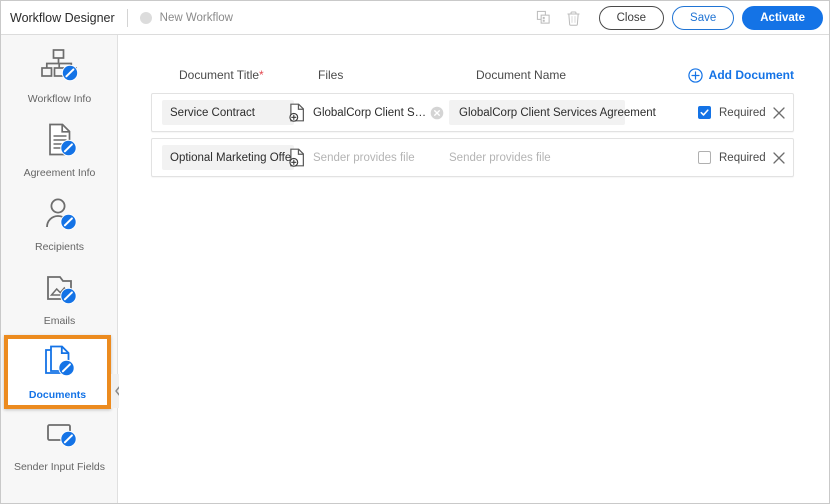 Image resolution: width=830 pixels, height=504 pixels. I want to click on clear-circle-icon, so click(437, 112).